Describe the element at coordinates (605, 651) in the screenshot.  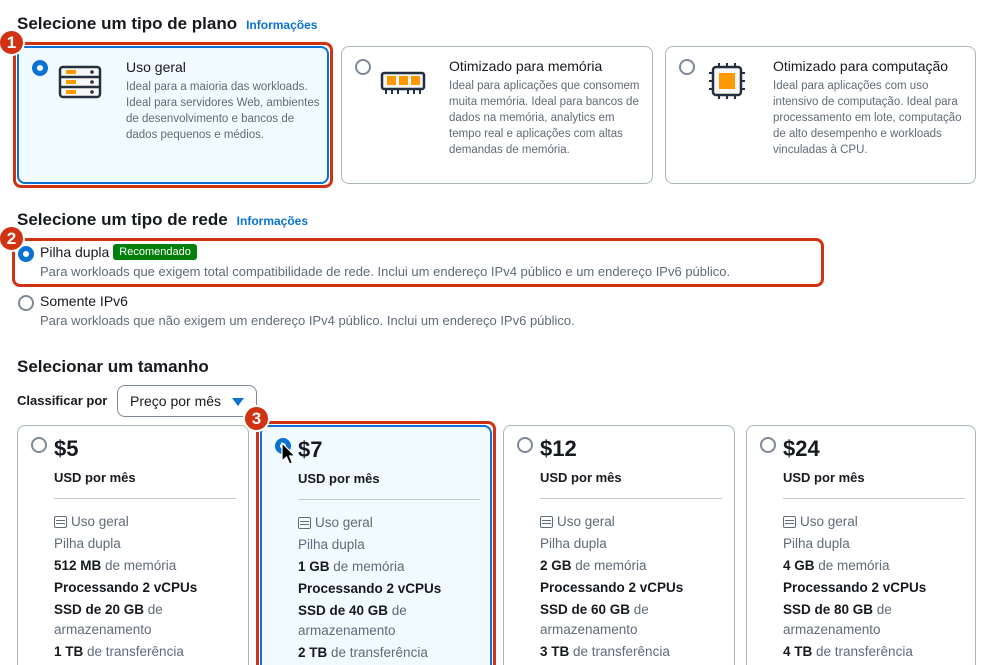
I see `spec-transfer: 3 TB de transferência` at that location.